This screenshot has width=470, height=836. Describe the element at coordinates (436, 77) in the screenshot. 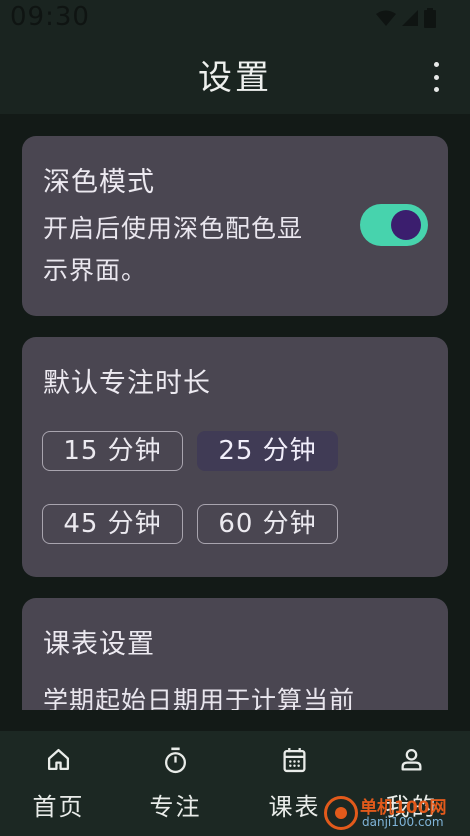

I see `more-options-icon` at that location.